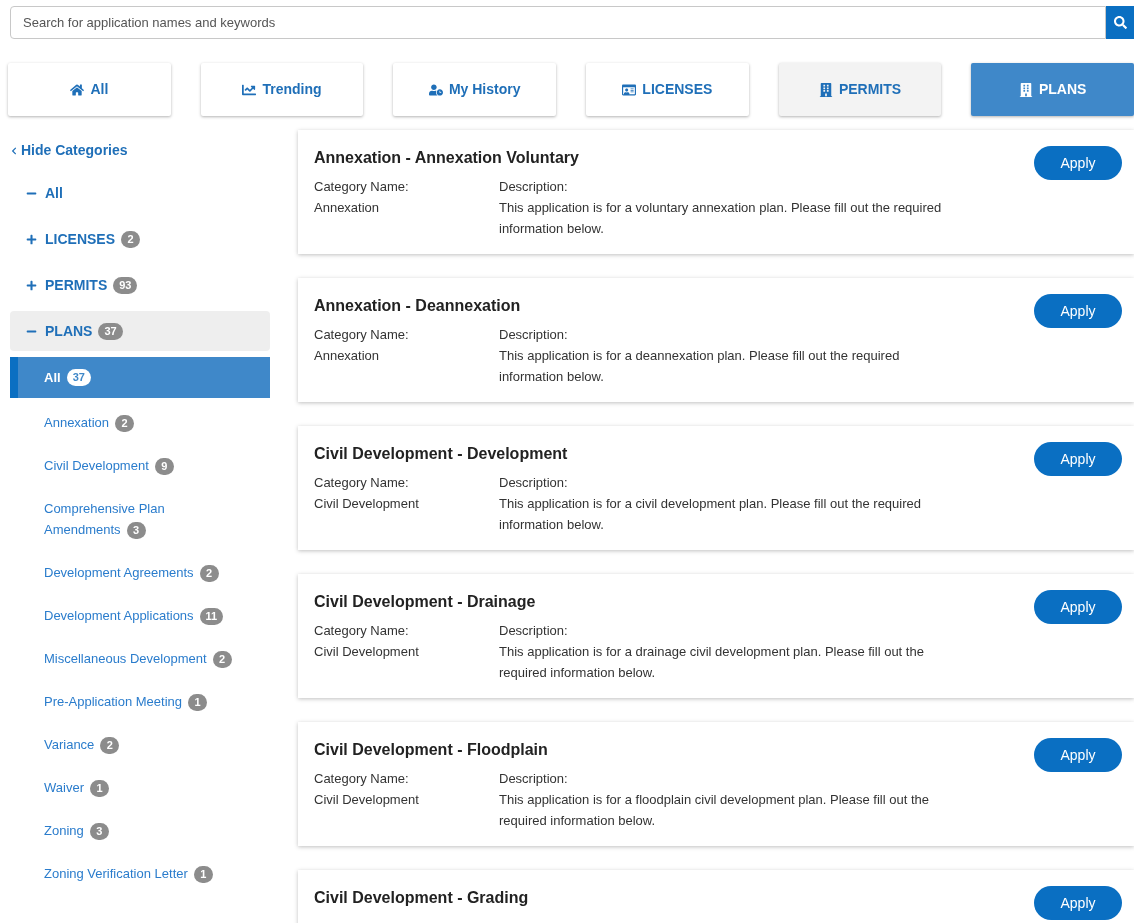  I want to click on chevron-left-icon, so click(14, 150).